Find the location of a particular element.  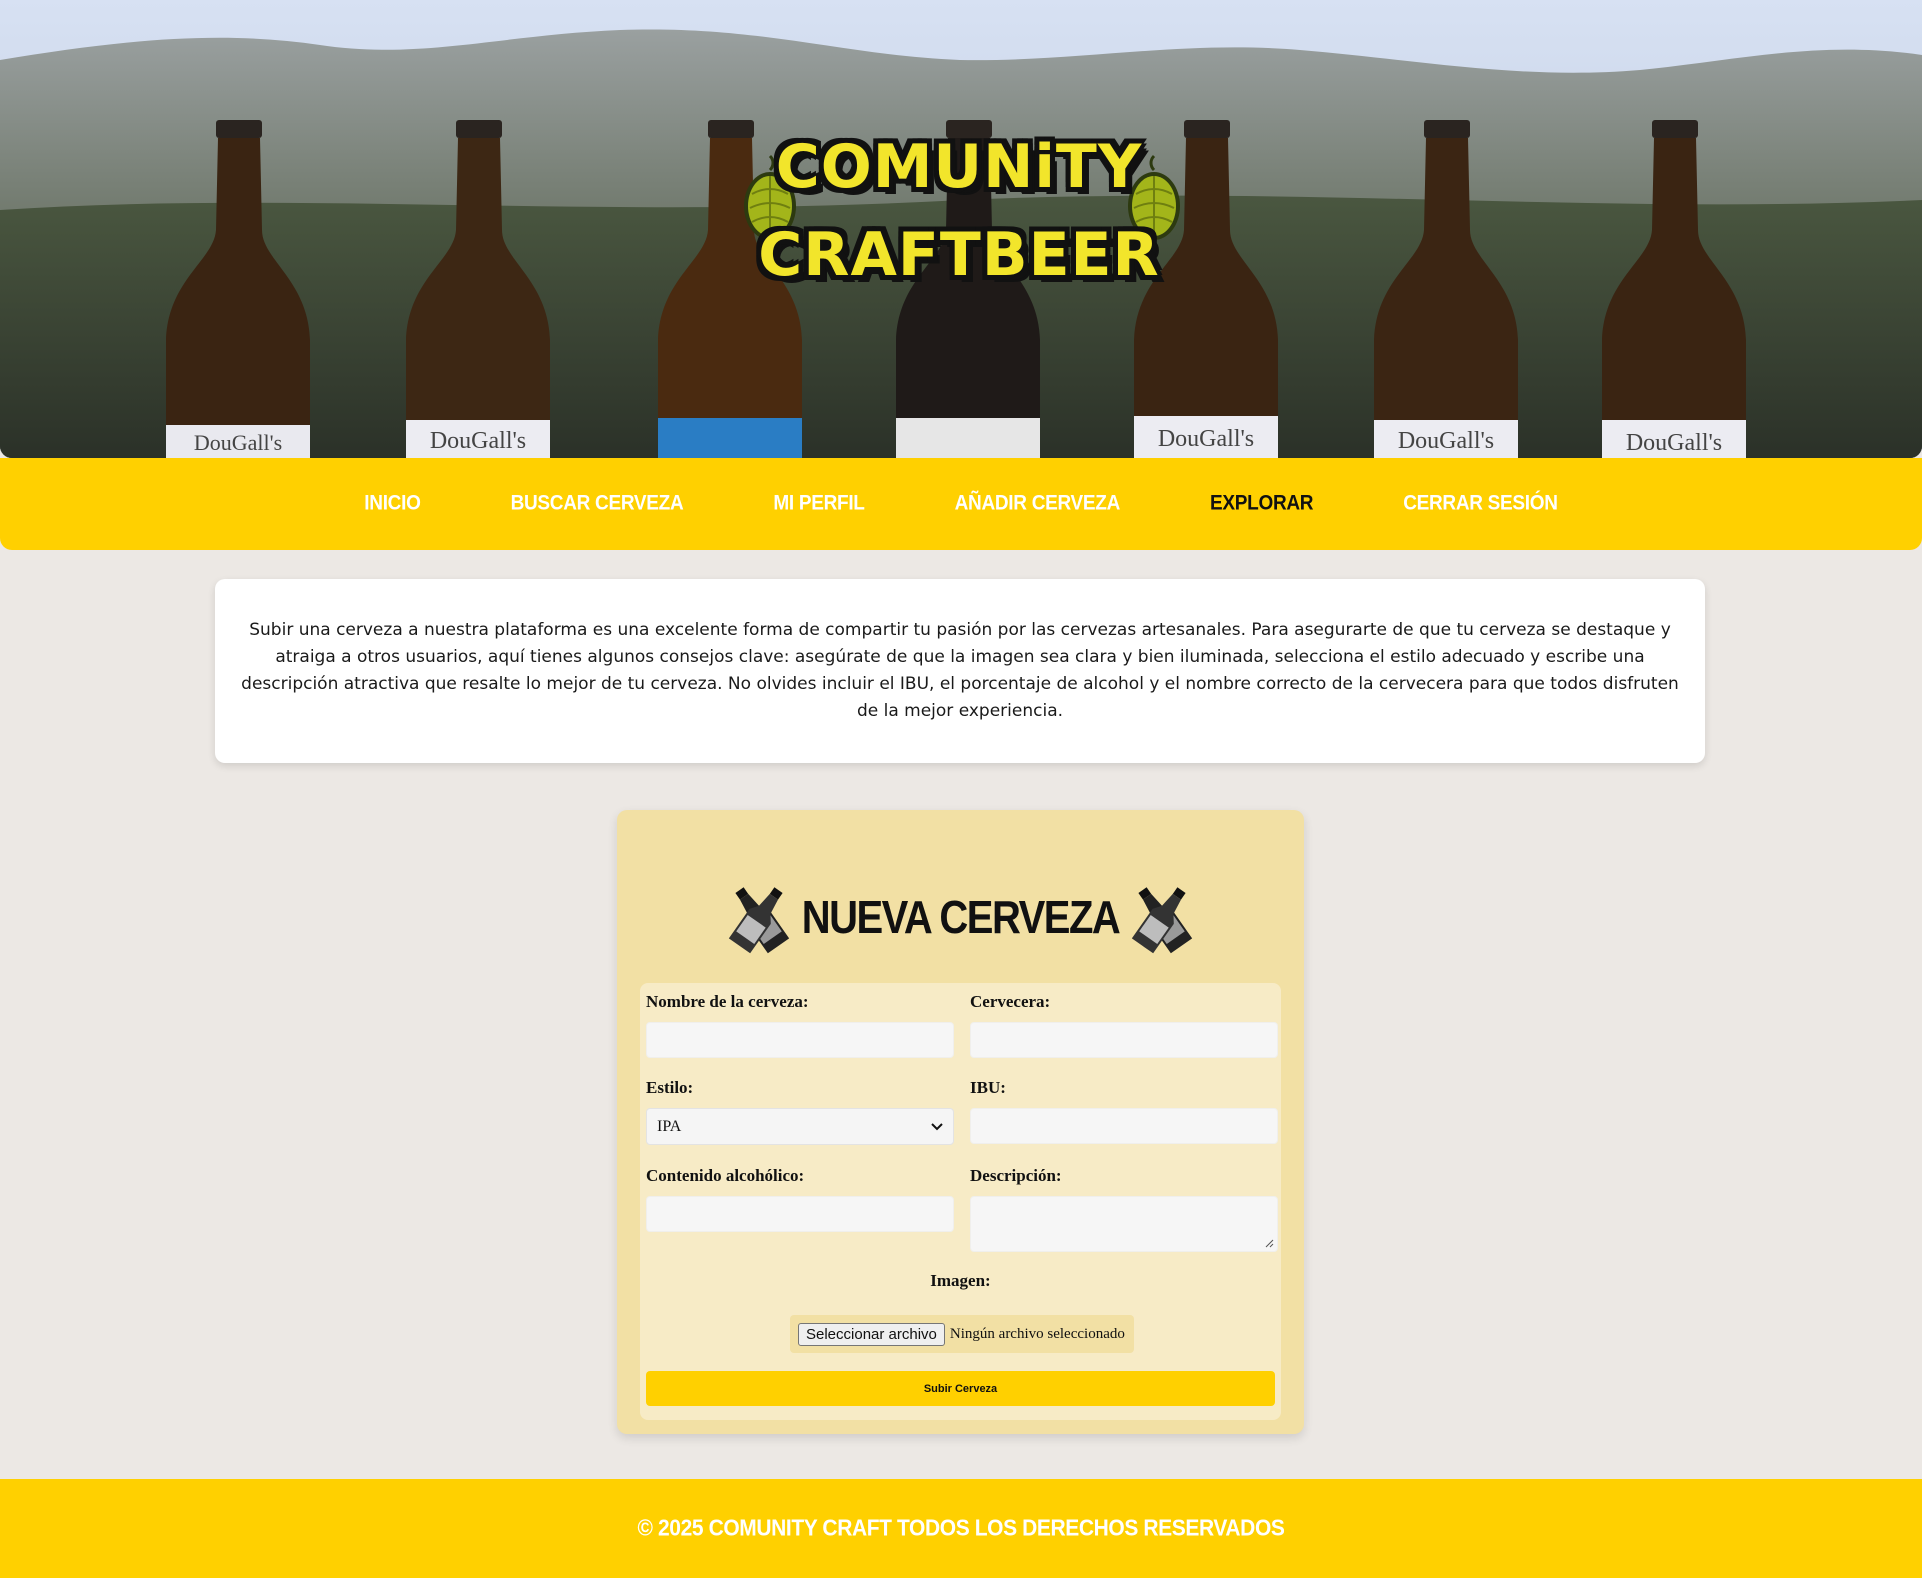

field-cervecera: Cervecera: is located at coordinates (1124, 1031).